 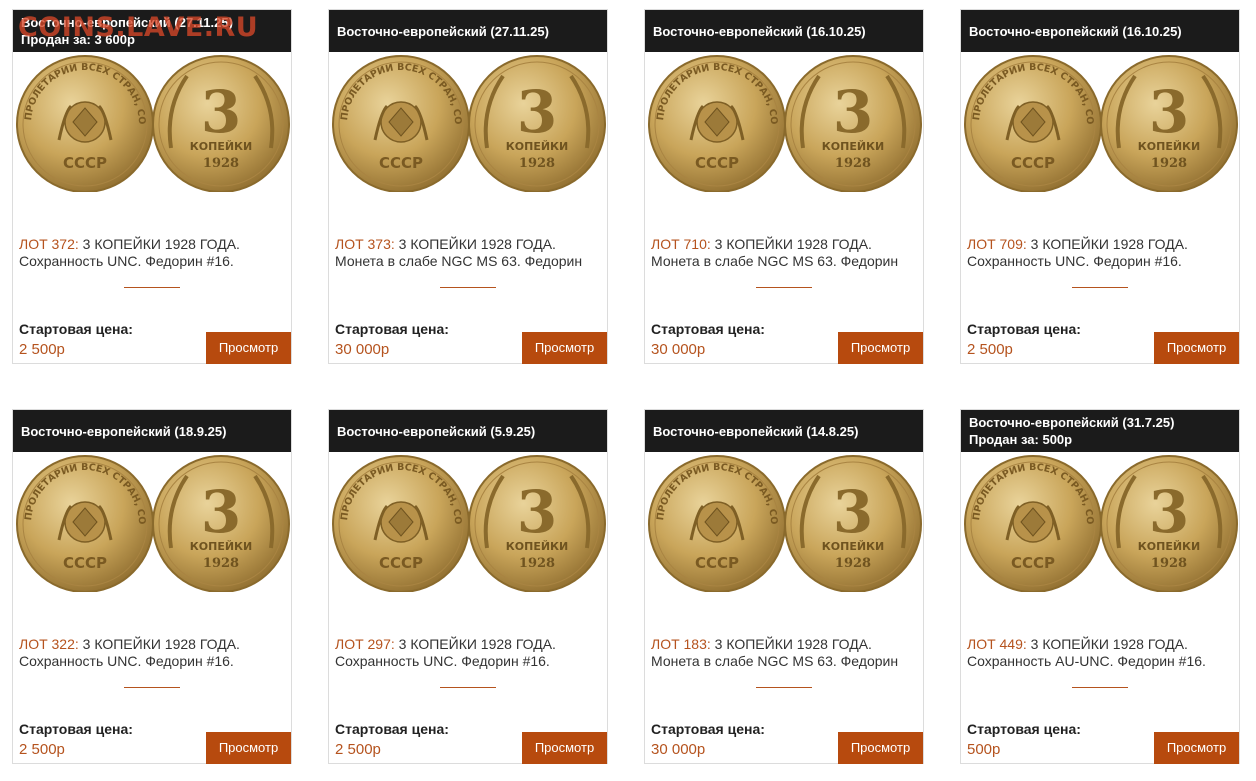 I want to click on card-header: Восточно-европейский (27.11.25), so click(x=468, y=31).